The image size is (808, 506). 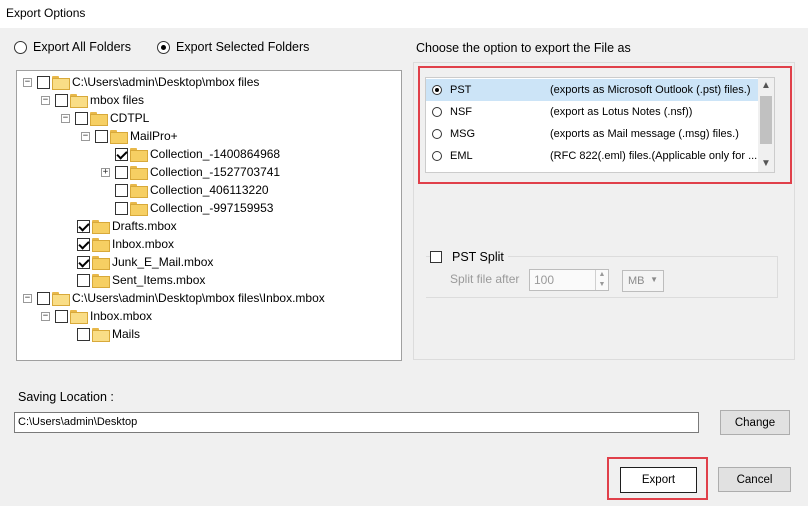 I want to click on tree-node: Inbox.mbox, so click(x=125, y=244).